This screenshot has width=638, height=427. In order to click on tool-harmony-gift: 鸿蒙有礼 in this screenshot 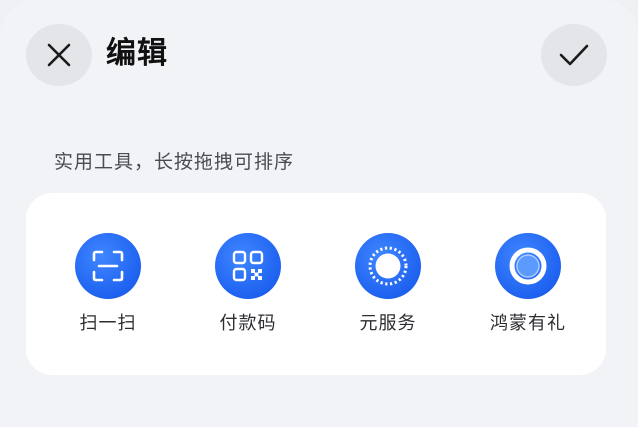, I will do `click(528, 284)`.